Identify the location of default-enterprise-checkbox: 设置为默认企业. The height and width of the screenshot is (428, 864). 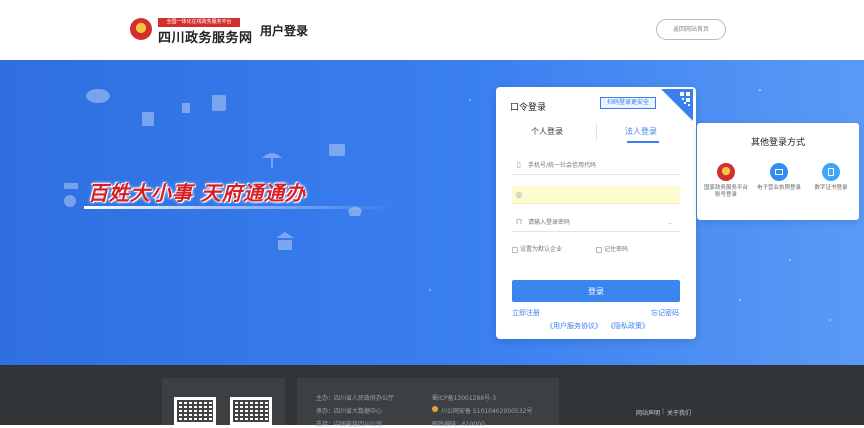
(537, 248).